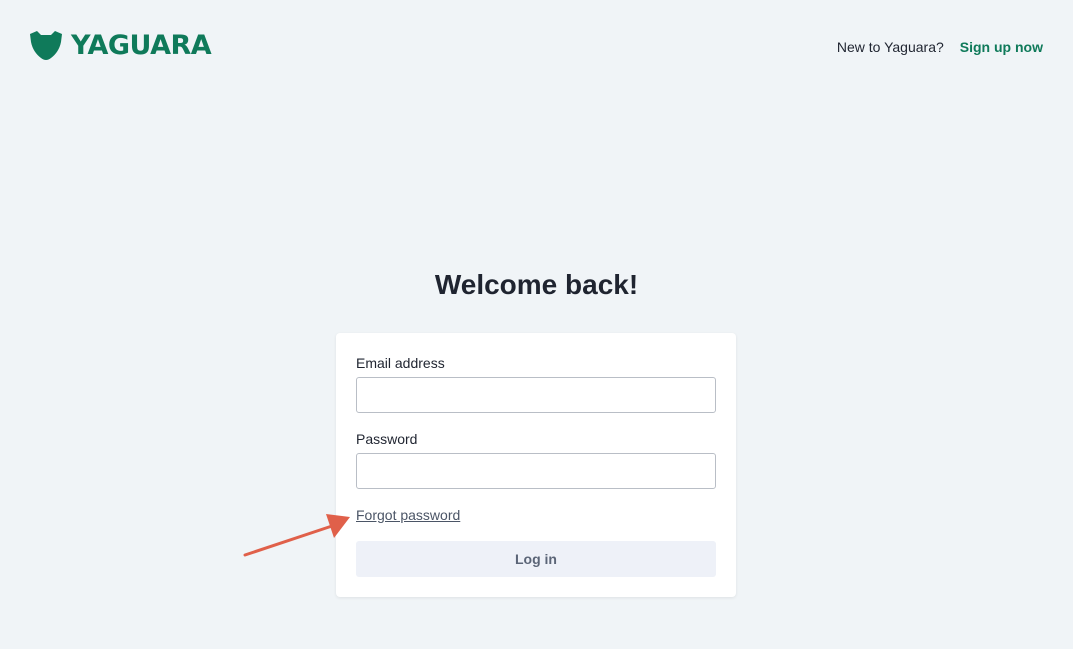  I want to click on brand-name: YAGUARA, so click(141, 45).